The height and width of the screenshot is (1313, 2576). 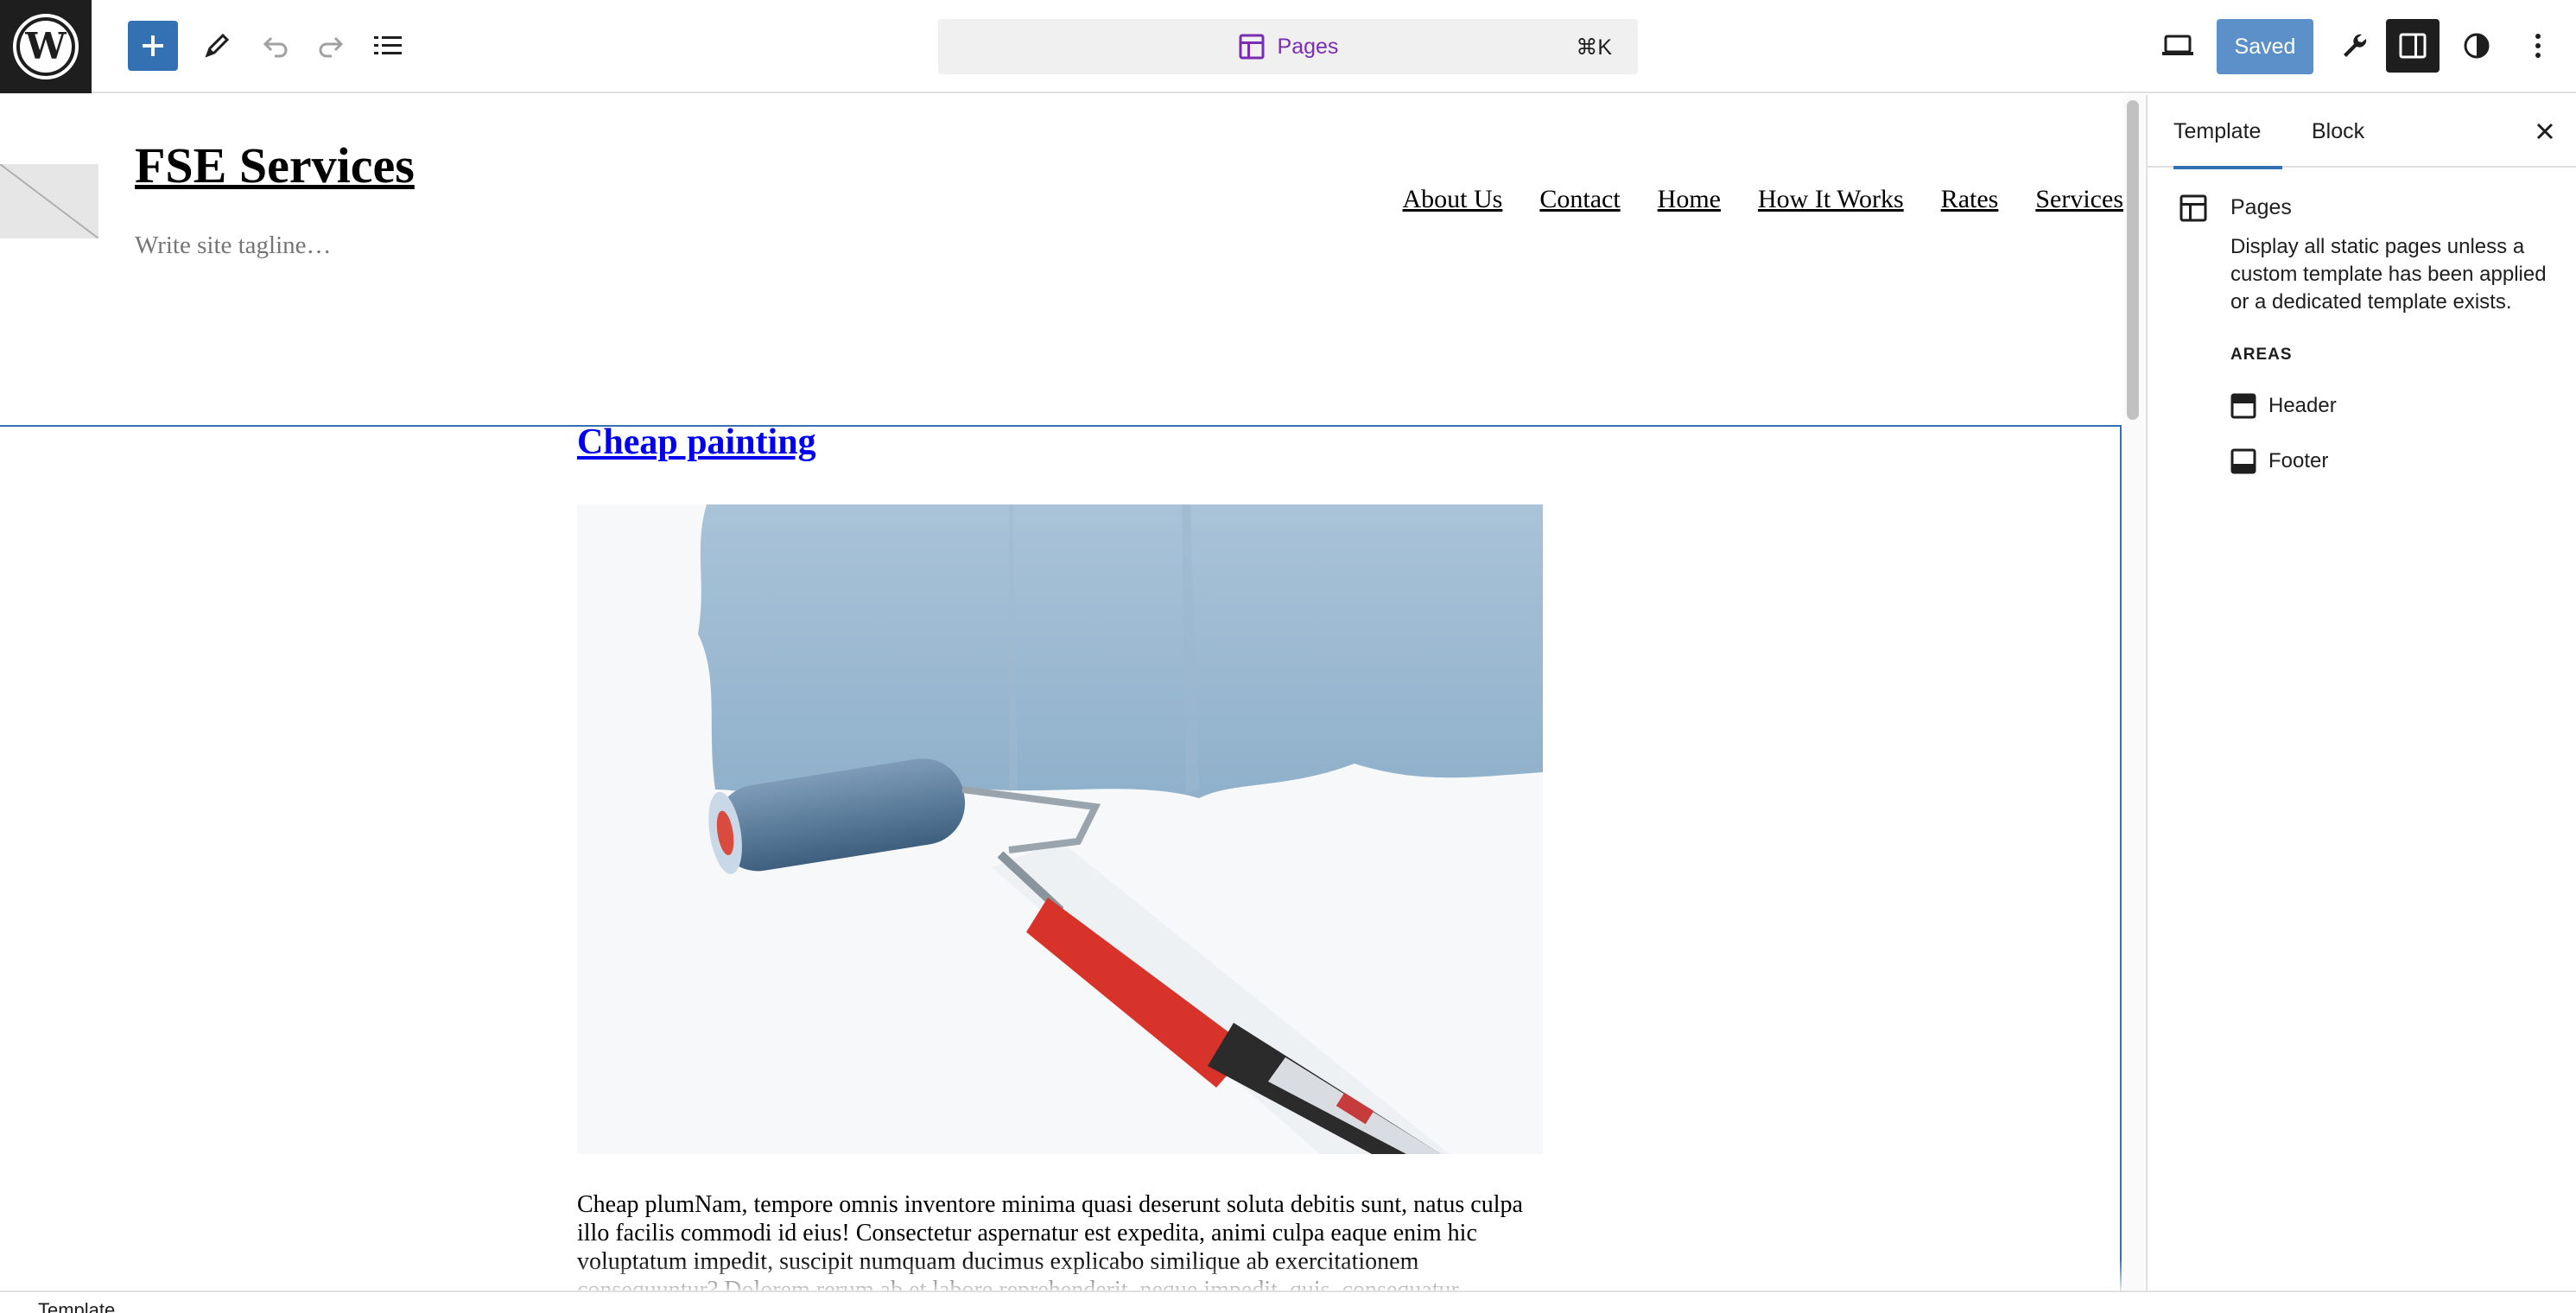 I want to click on plus-icon, so click(x=153, y=45).